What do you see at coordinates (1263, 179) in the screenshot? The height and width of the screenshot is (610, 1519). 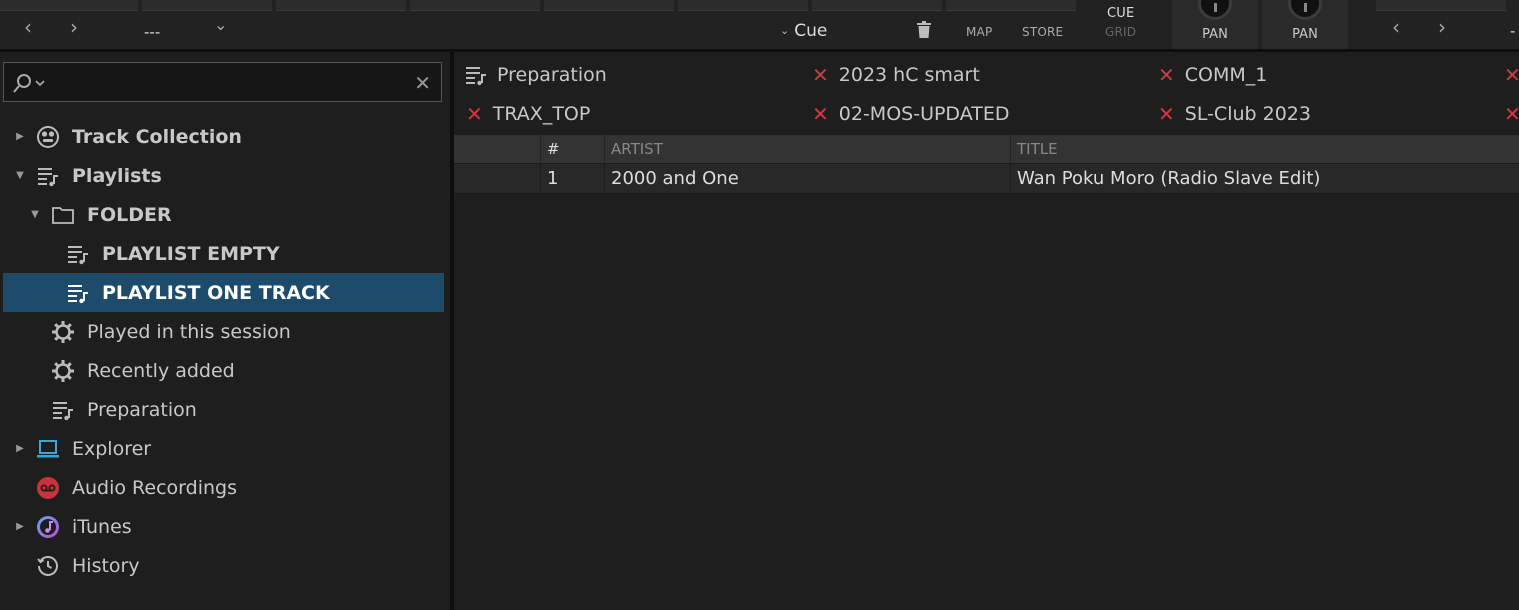 I see `track-title: Wan Poku Moro (Radio Slave Edit)` at bounding box center [1263, 179].